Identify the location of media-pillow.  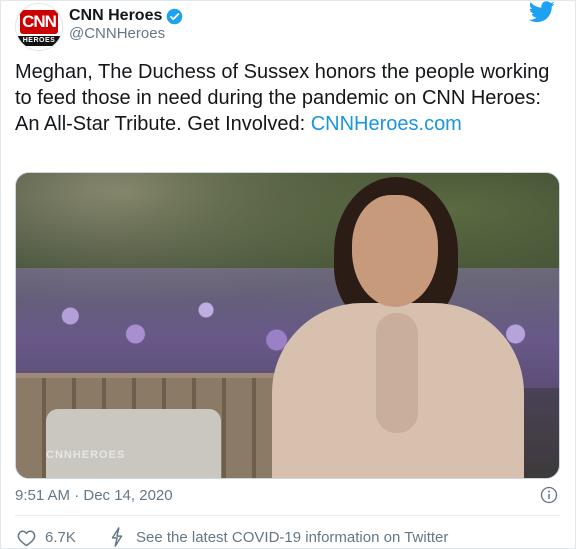
(133, 443).